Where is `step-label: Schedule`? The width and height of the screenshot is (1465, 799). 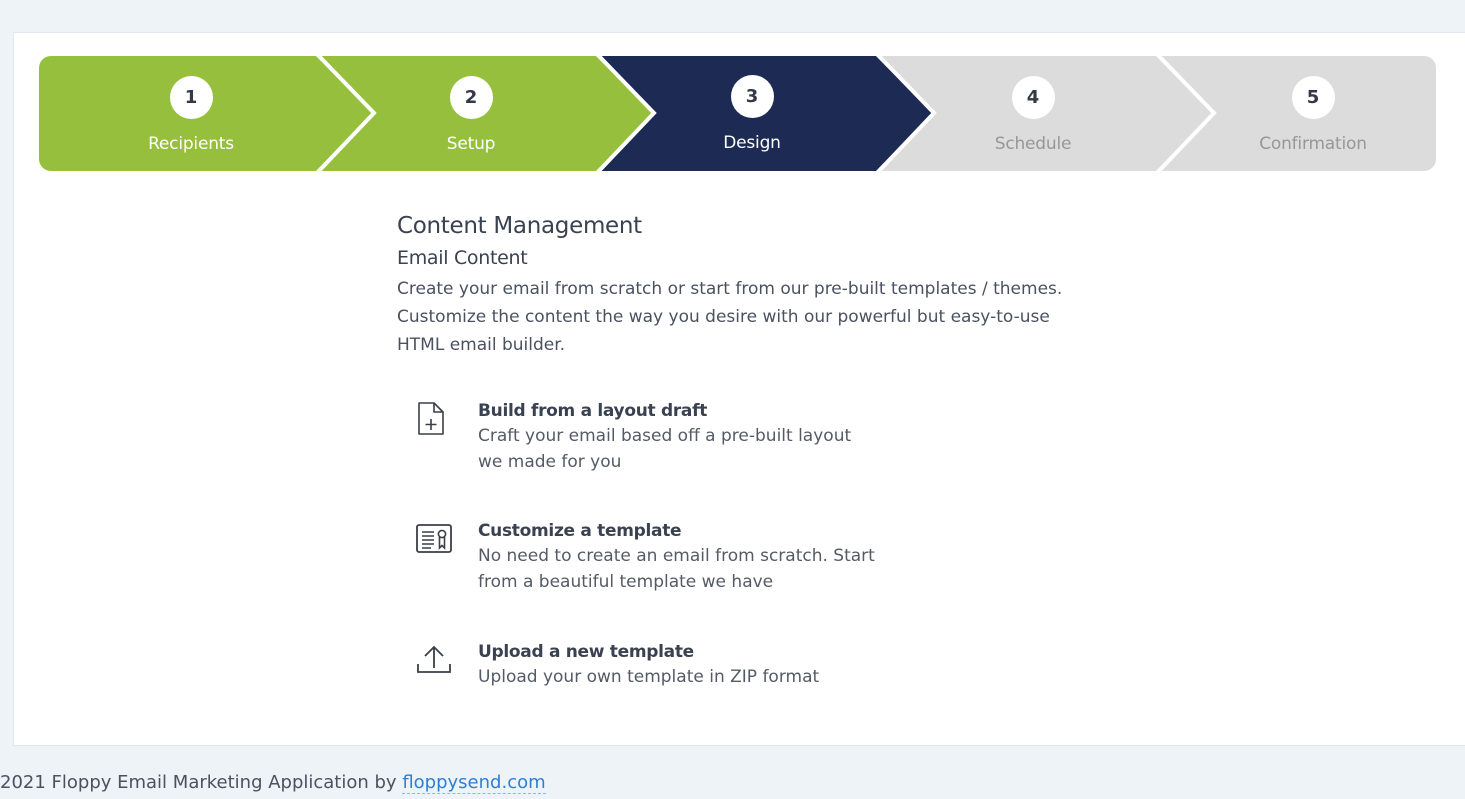
step-label: Schedule is located at coordinates (1033, 144).